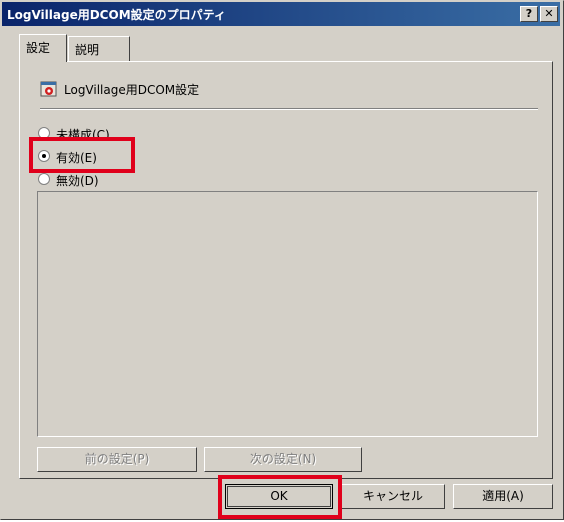 The height and width of the screenshot is (522, 564). I want to click on cancel-button: キャンセル, so click(393, 496).